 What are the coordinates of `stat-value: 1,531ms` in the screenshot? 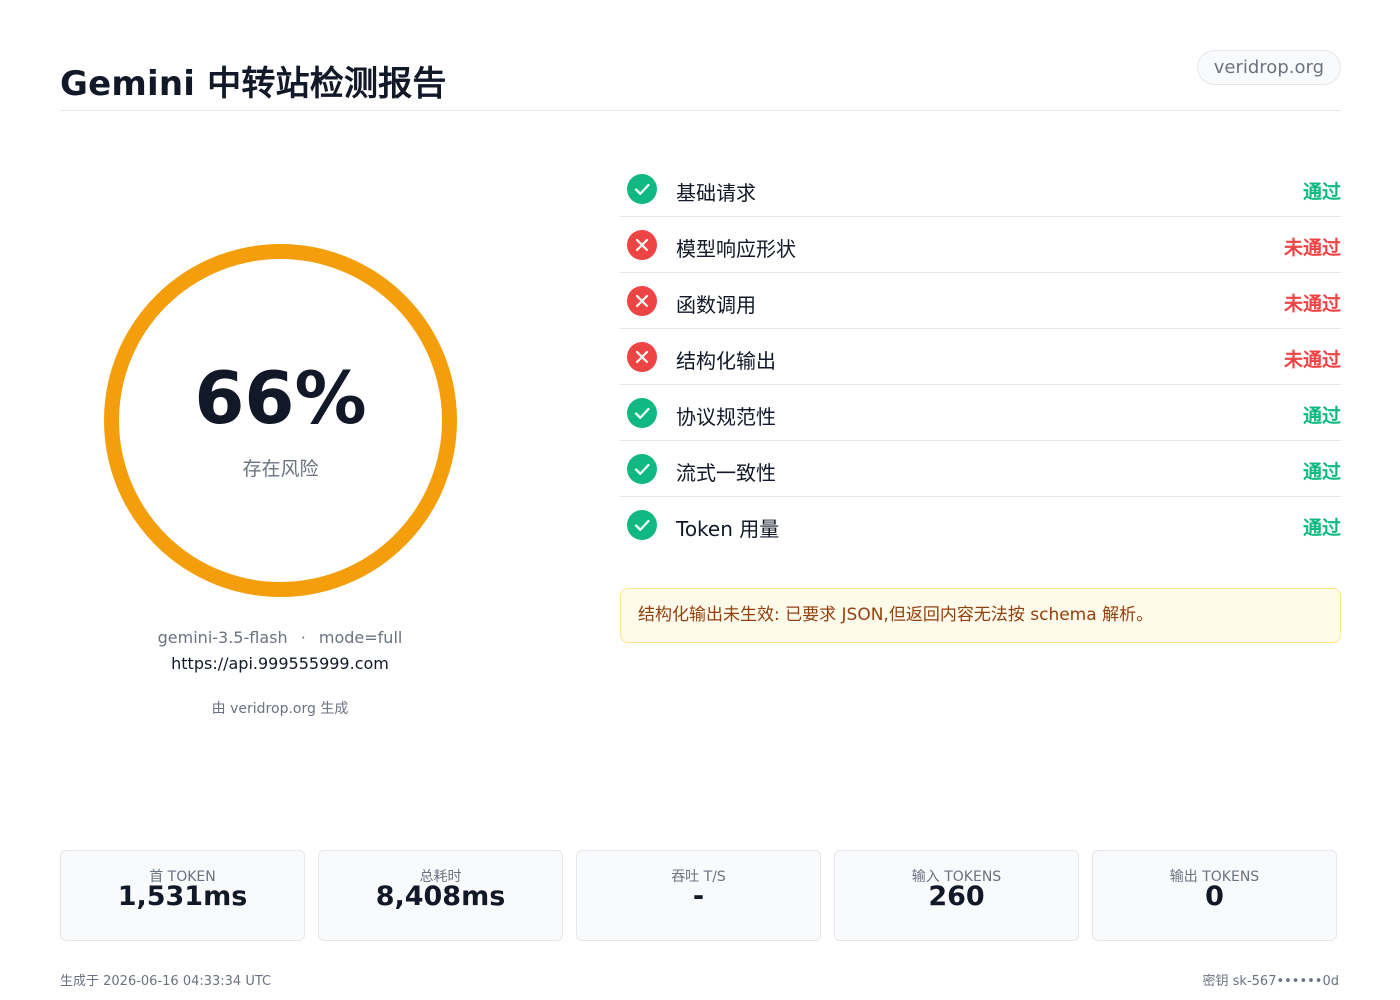 It's located at (182, 896).